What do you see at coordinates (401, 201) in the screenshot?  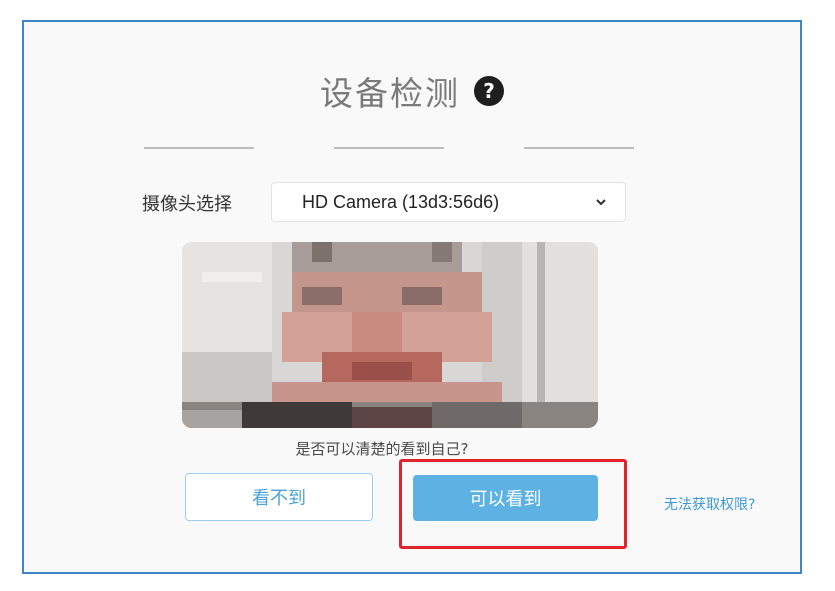 I see `camera-select-value: HD Camera (13d3:56d6)` at bounding box center [401, 201].